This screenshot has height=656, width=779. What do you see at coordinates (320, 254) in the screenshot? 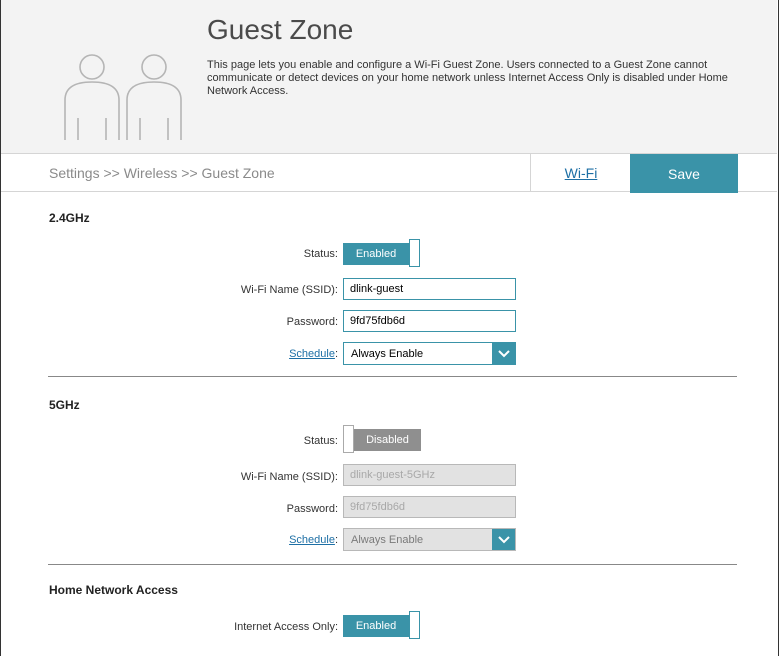
I see `status-label-24ghz: Status:` at bounding box center [320, 254].